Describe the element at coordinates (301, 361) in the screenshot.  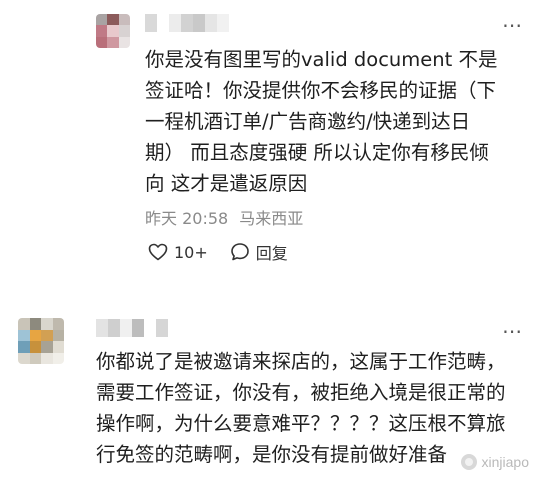
I see `comment-text-line: 你都说了是被邀请来探店的，这属于工作范畴，` at that location.